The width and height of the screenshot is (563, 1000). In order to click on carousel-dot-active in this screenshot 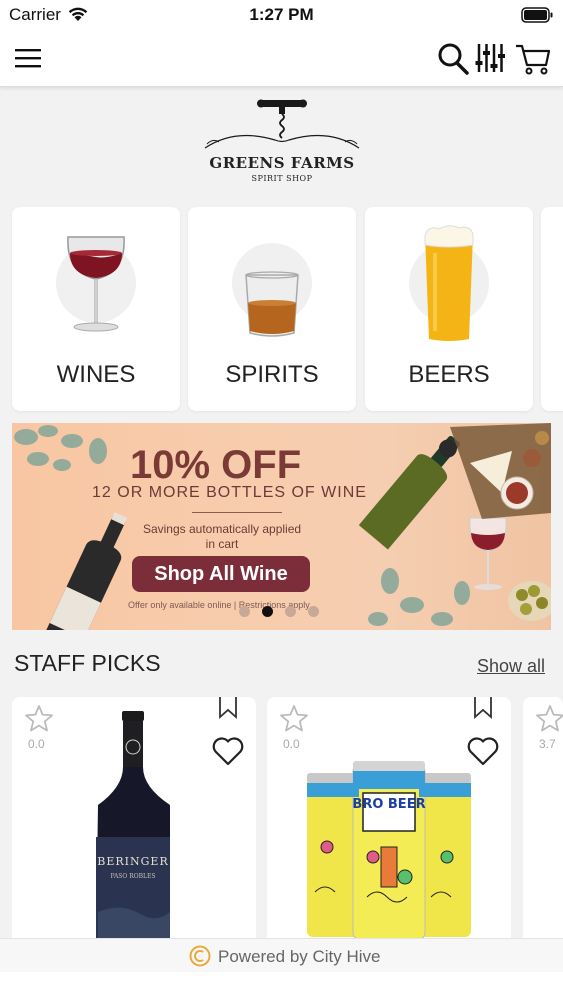, I will do `click(267, 611)`.